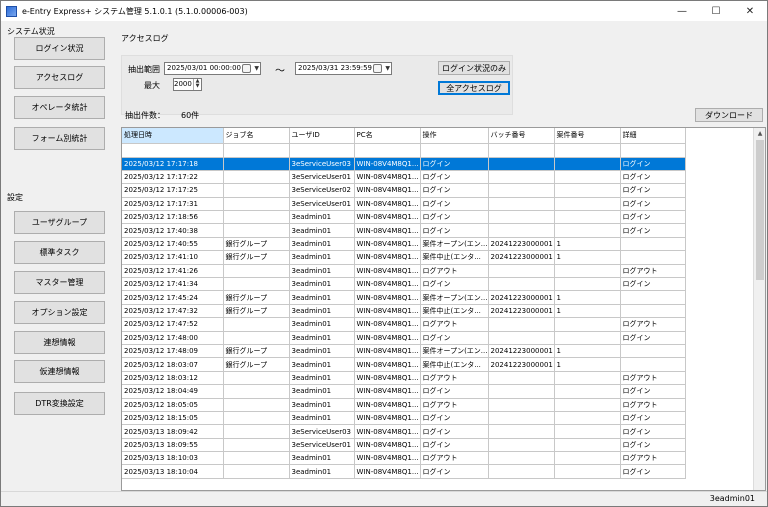 The image size is (768, 507). I want to click on column-header: 処理日時, so click(173, 136).